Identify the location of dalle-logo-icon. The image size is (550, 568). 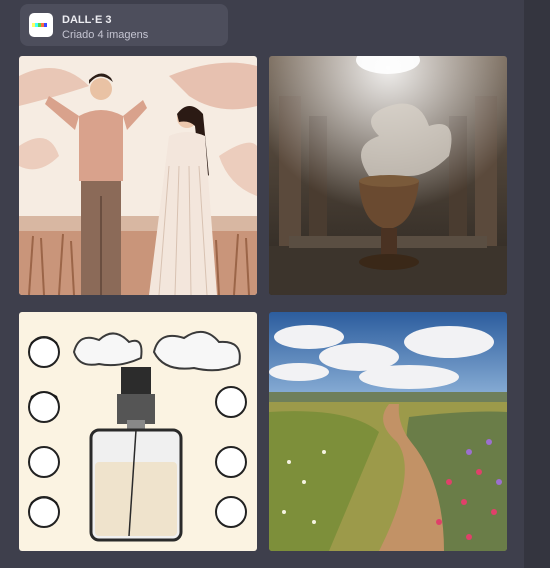
(41, 25).